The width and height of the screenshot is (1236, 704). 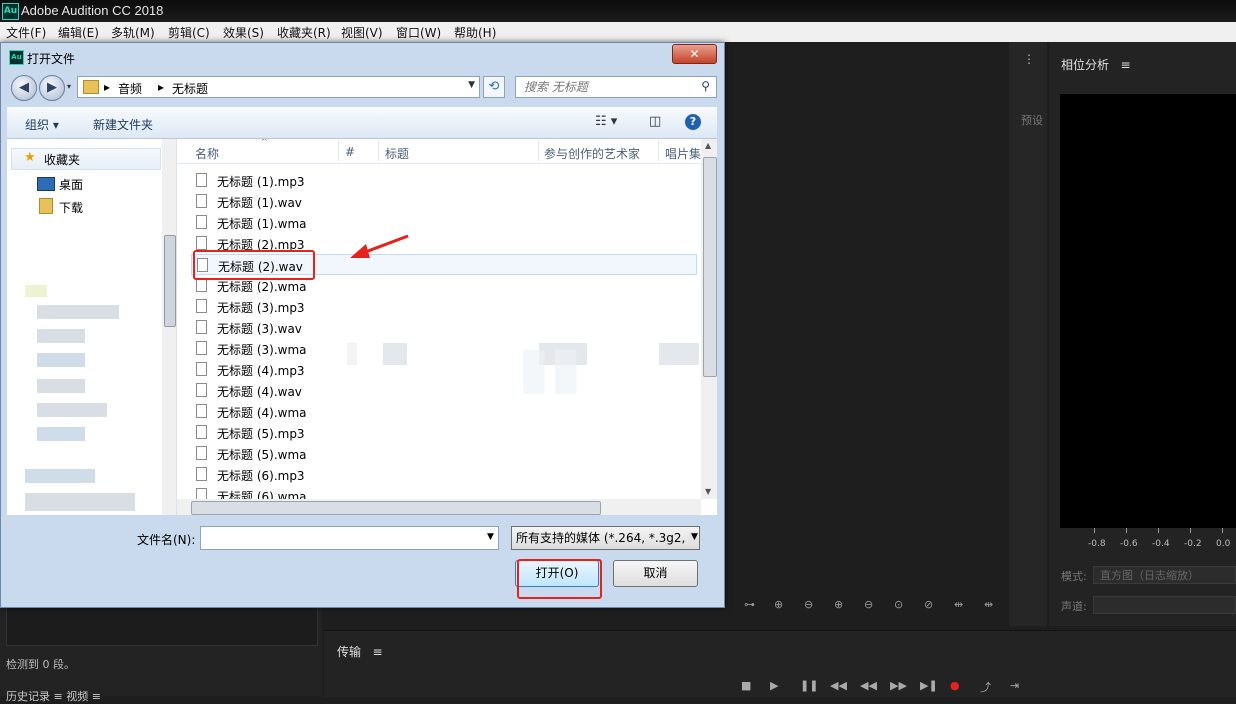 I want to click on transport-button-0: ■, so click(x=746, y=685).